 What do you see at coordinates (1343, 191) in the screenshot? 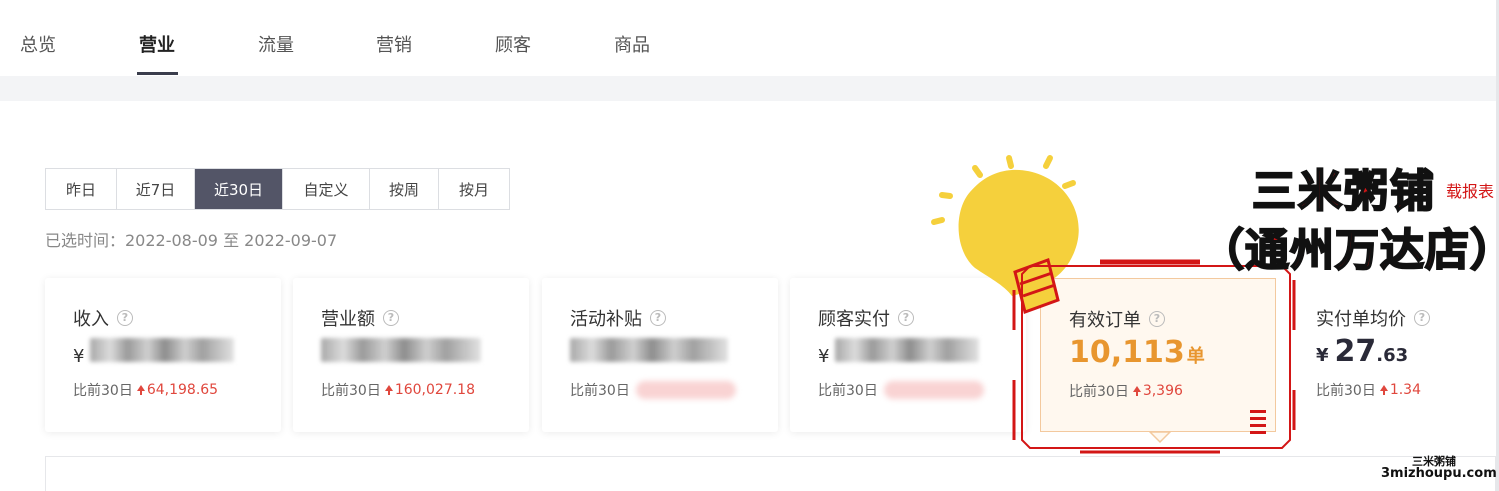
I see `promo-headline: 三米粥铺` at bounding box center [1343, 191].